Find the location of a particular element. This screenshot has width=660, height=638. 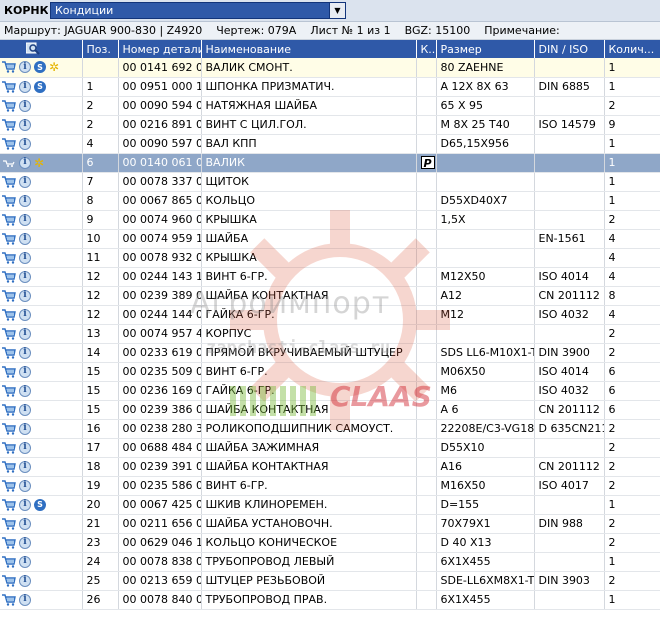

col-part-number: Номер детали is located at coordinates (160, 49).